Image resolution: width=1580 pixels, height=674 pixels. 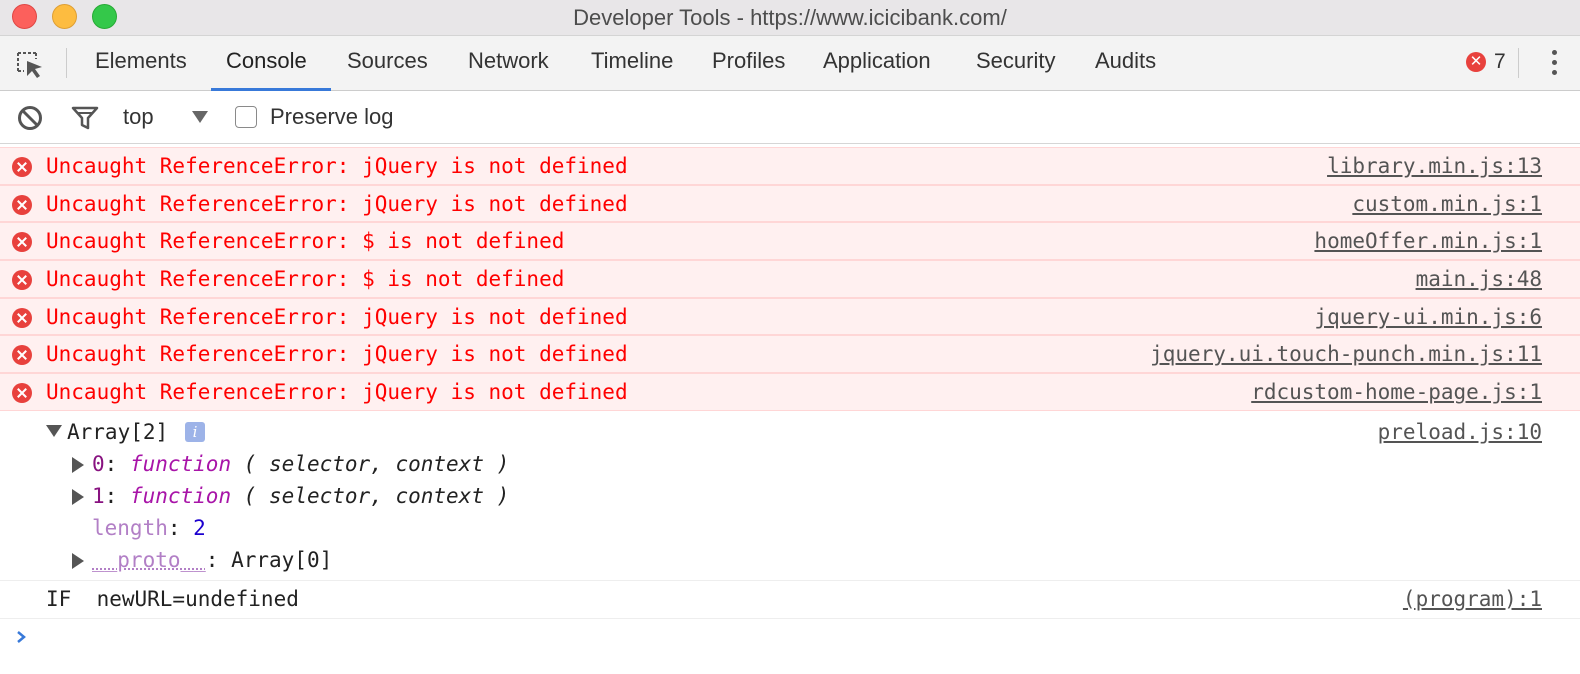 What do you see at coordinates (21, 637) in the screenshot?
I see `chevron-right-icon` at bounding box center [21, 637].